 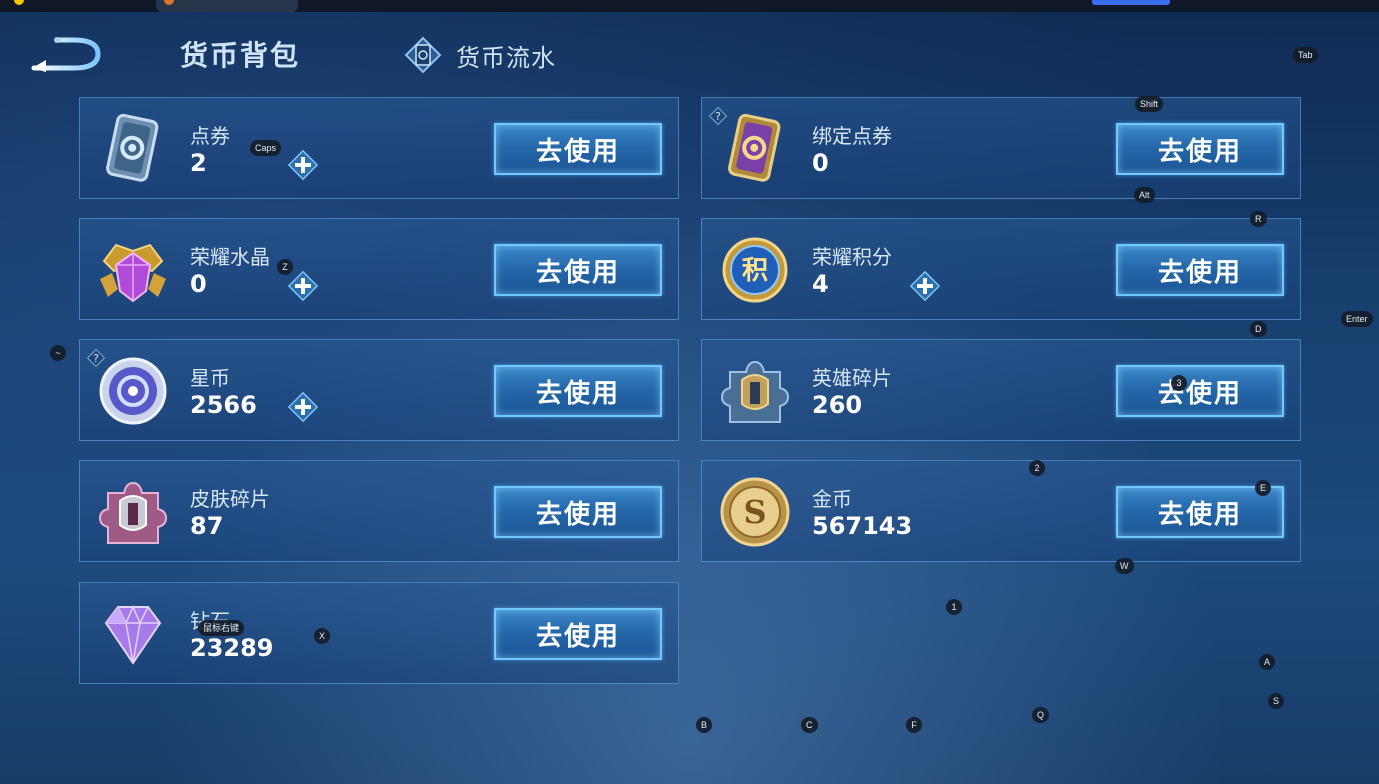 I want to click on currency-amount: 23289, so click(x=232, y=648).